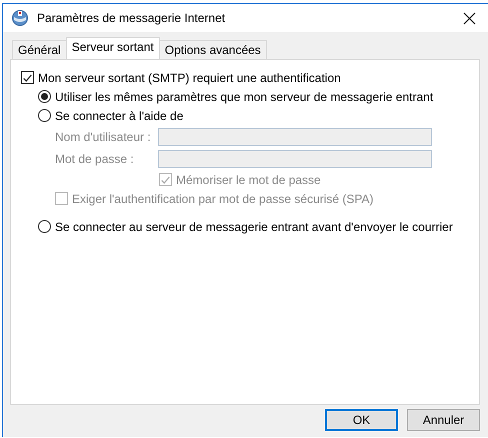 This screenshot has width=488, height=438. What do you see at coordinates (443, 420) in the screenshot?
I see `cancel-button: Annuler` at bounding box center [443, 420].